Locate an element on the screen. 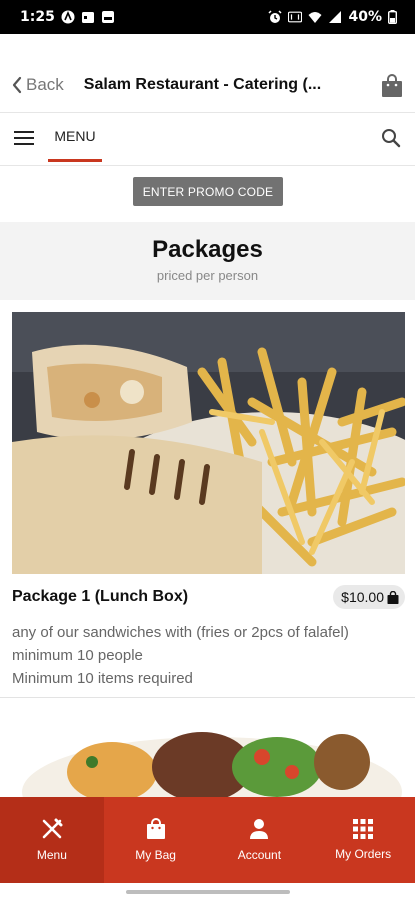 The width and height of the screenshot is (415, 900). menu-bar: MENU is located at coordinates (207, 139).